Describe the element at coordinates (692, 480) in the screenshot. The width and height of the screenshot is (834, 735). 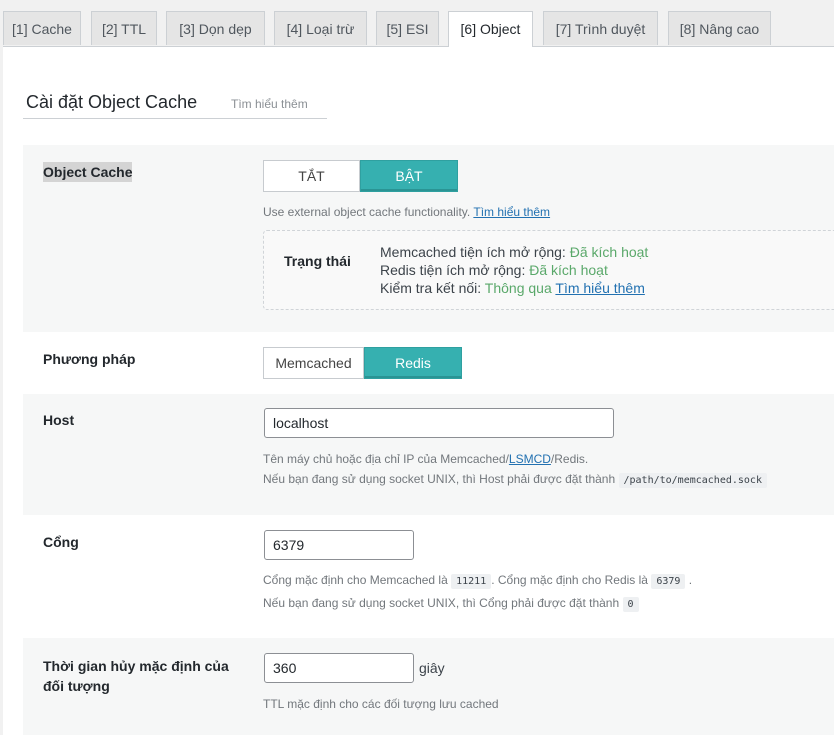
I see `host-socket-code: /path/to/memcached.sock` at that location.